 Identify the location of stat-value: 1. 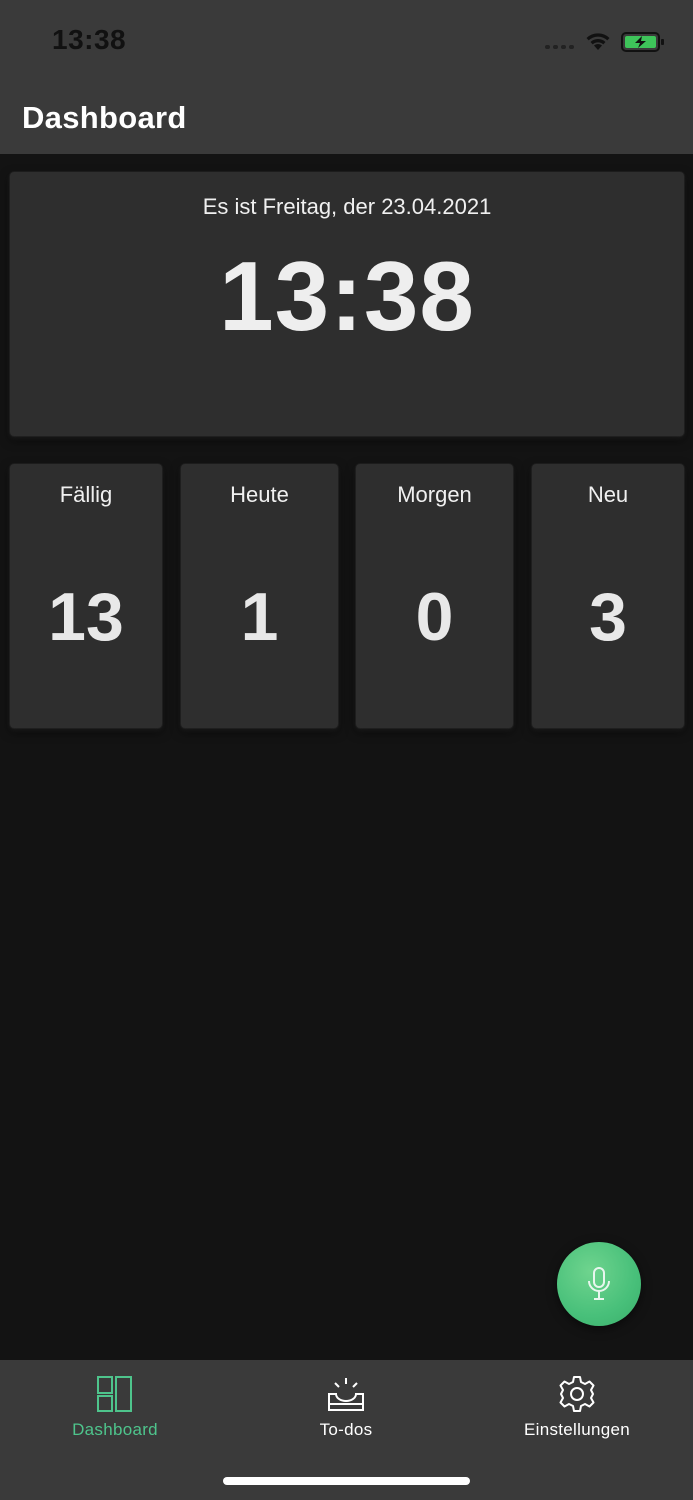
(259, 617).